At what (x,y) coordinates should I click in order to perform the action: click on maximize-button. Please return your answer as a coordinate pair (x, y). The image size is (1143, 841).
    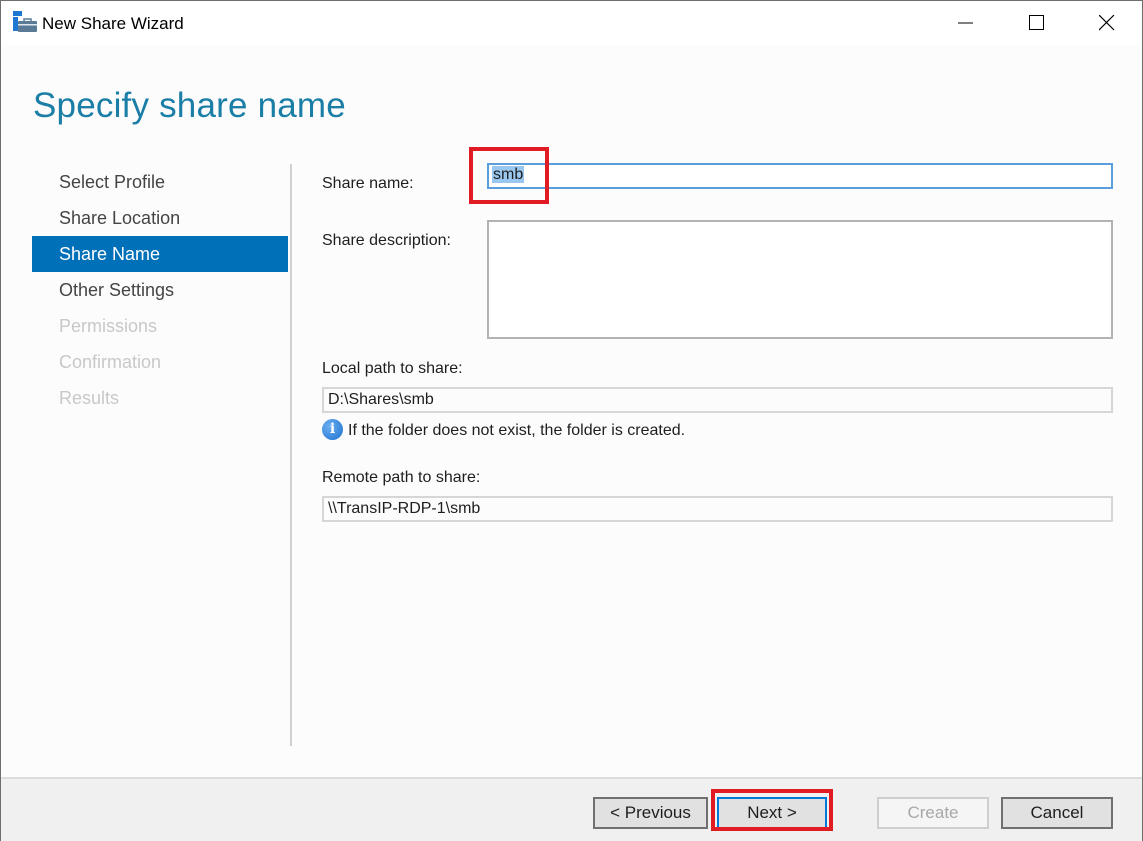
    Looking at the image, I should click on (1037, 23).